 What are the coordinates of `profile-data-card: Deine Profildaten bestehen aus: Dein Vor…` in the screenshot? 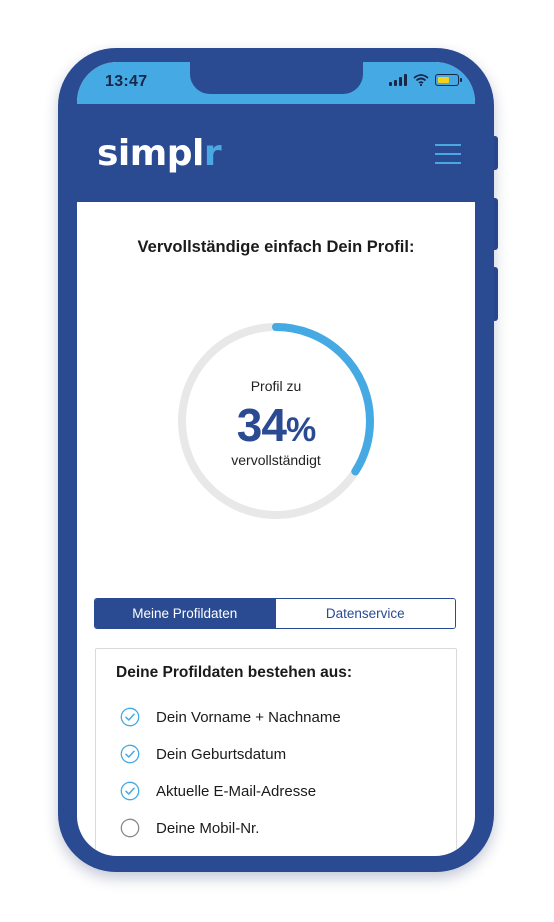 It's located at (276, 752).